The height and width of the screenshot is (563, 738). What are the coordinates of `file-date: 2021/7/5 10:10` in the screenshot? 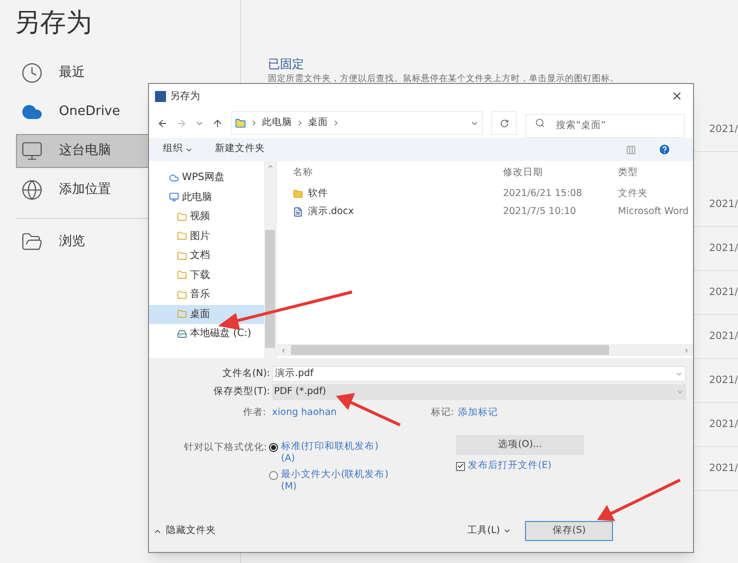 It's located at (540, 211).